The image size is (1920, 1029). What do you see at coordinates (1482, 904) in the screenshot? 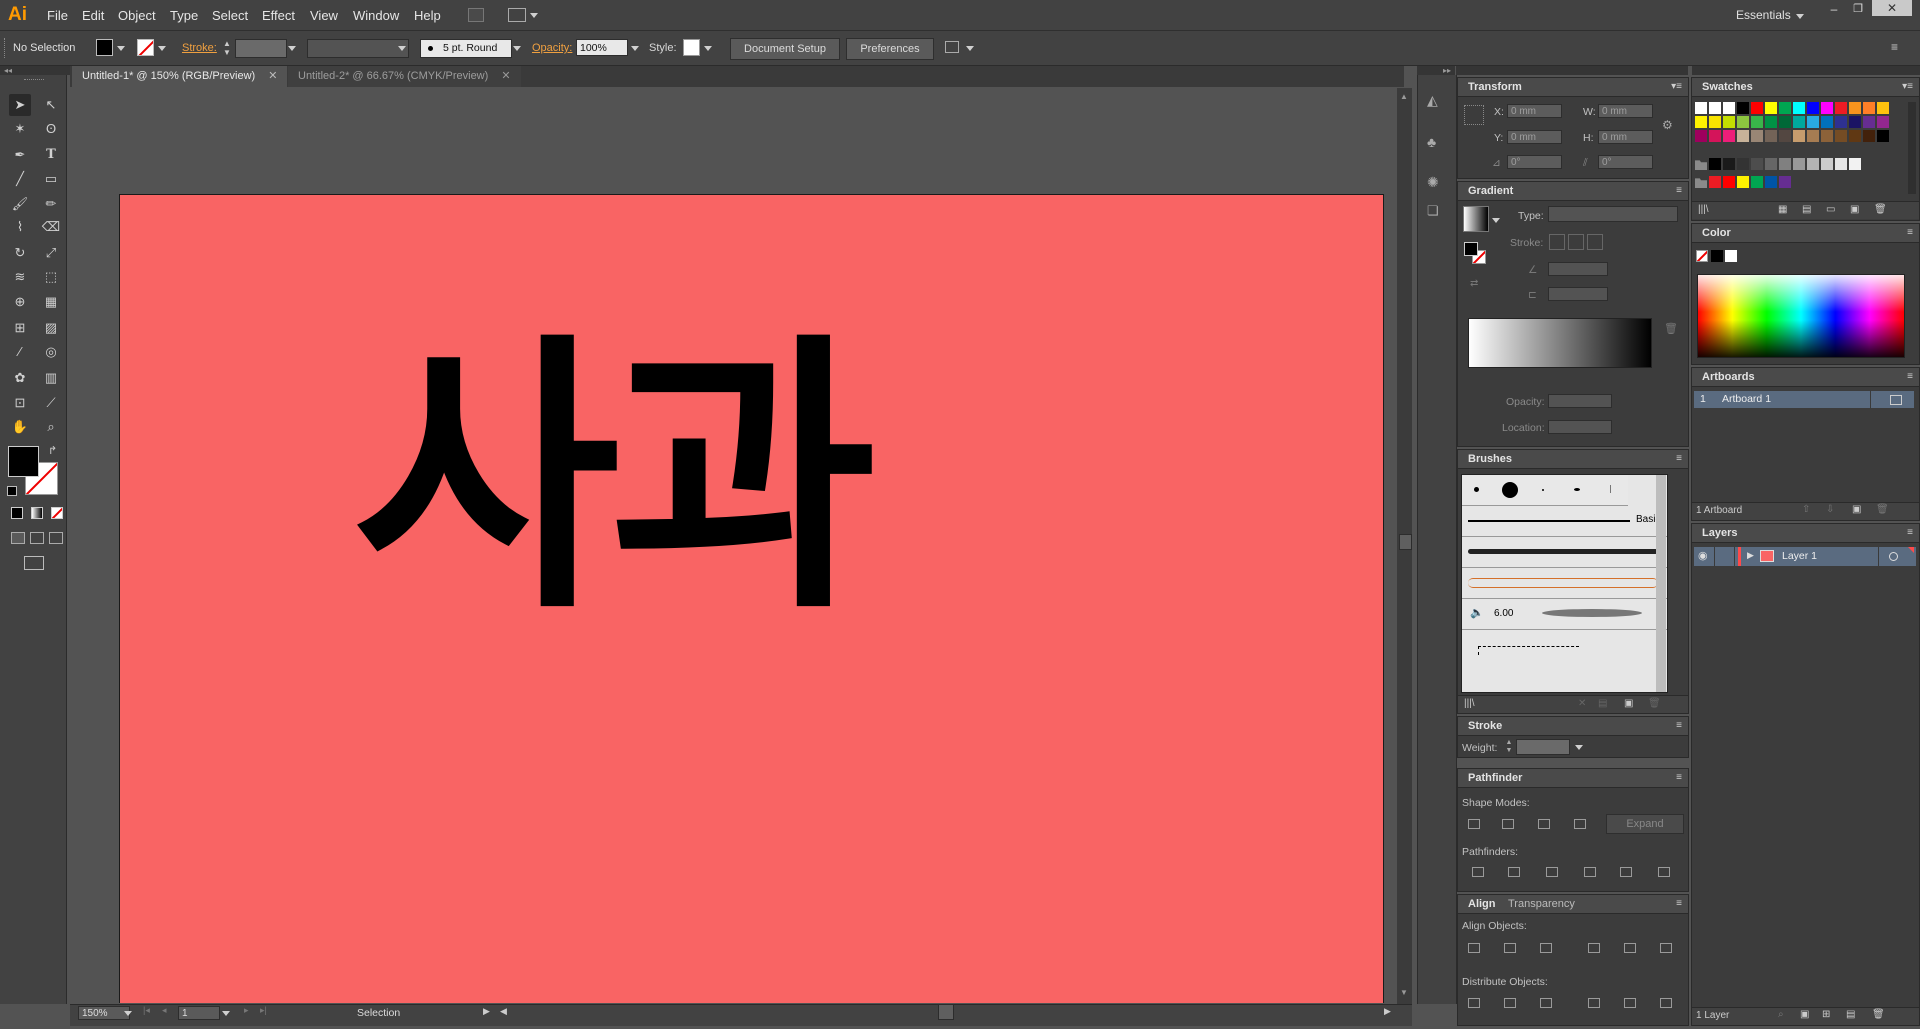
I see `tab-align: Align` at bounding box center [1482, 904].